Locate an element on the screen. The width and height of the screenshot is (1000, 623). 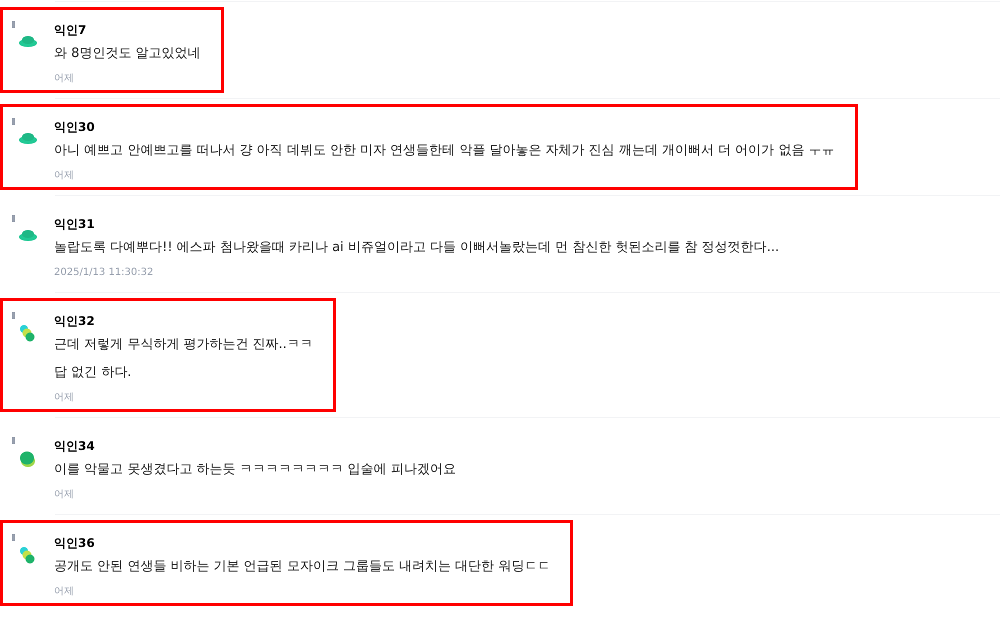
author-name: 익인31 is located at coordinates (75, 224).